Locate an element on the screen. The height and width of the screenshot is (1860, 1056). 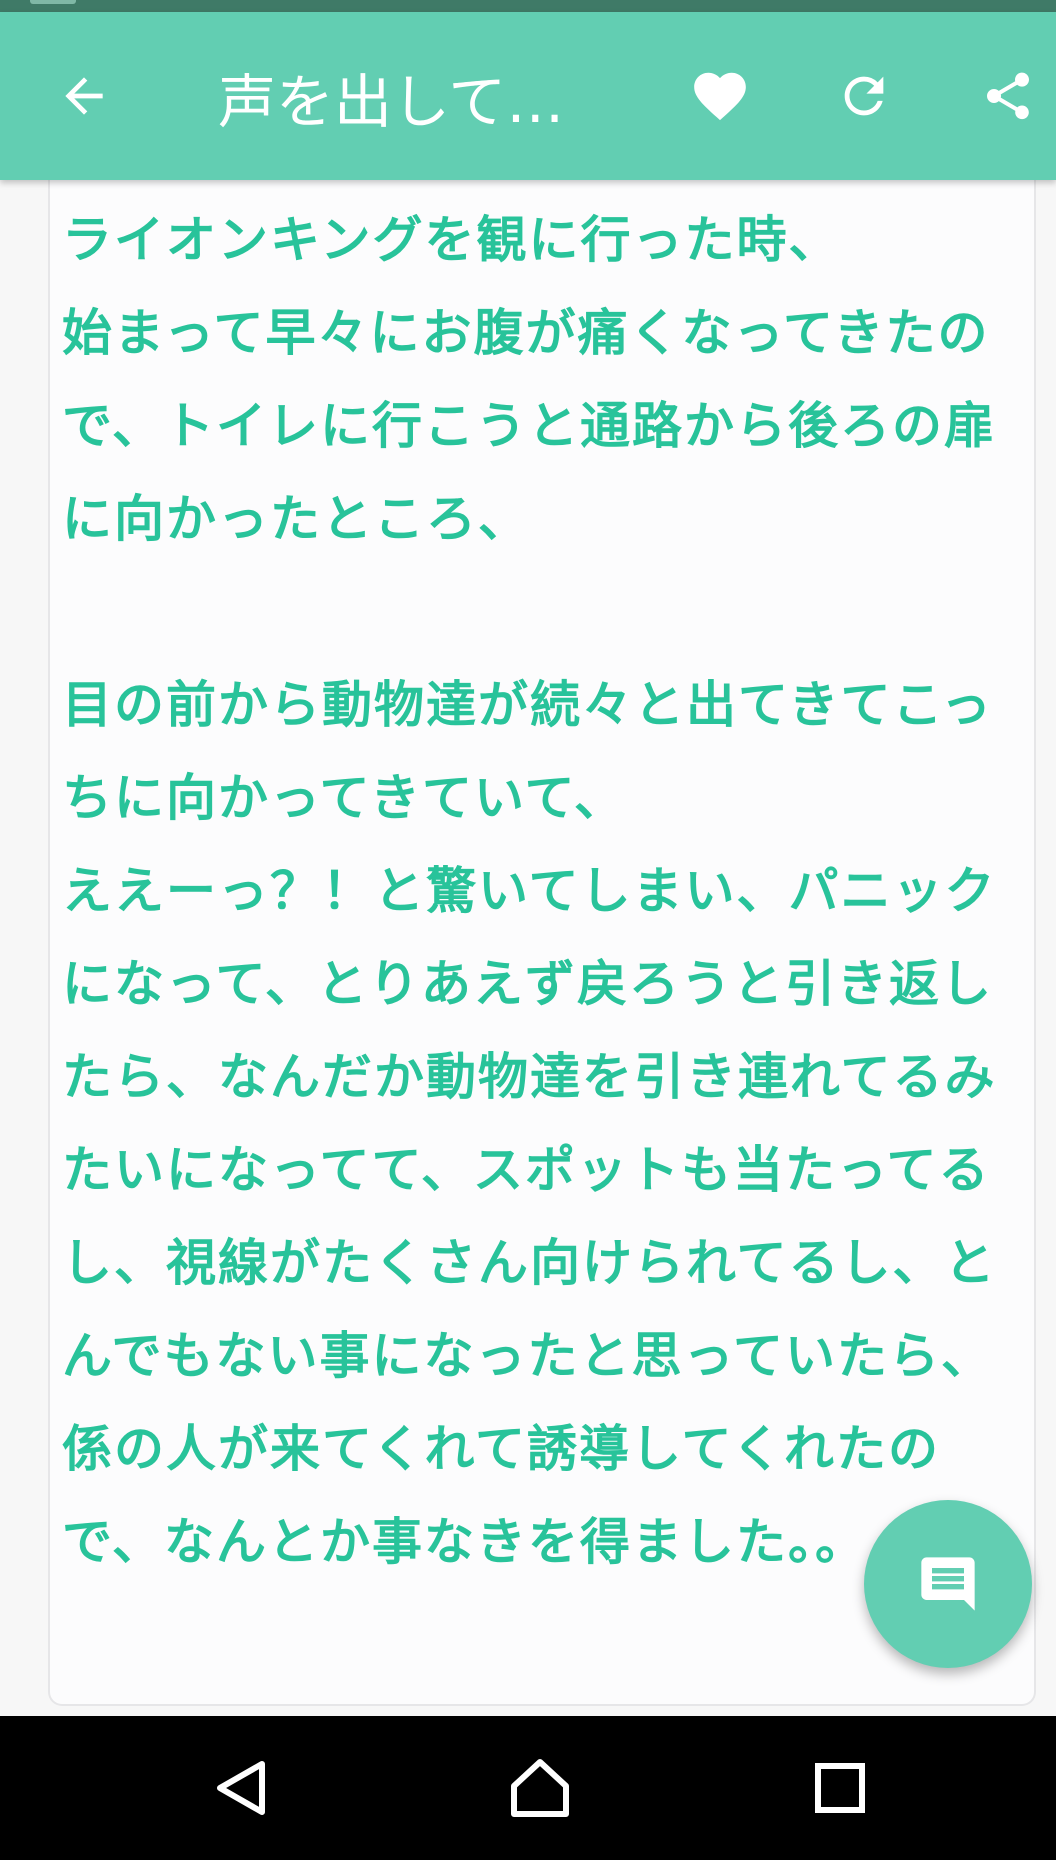
heart-icon is located at coordinates (720, 96).